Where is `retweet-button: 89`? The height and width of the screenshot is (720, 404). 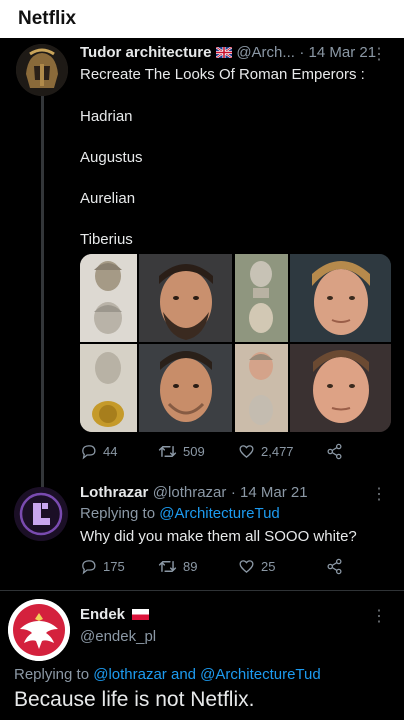 retweet-button: 89 is located at coordinates (198, 566).